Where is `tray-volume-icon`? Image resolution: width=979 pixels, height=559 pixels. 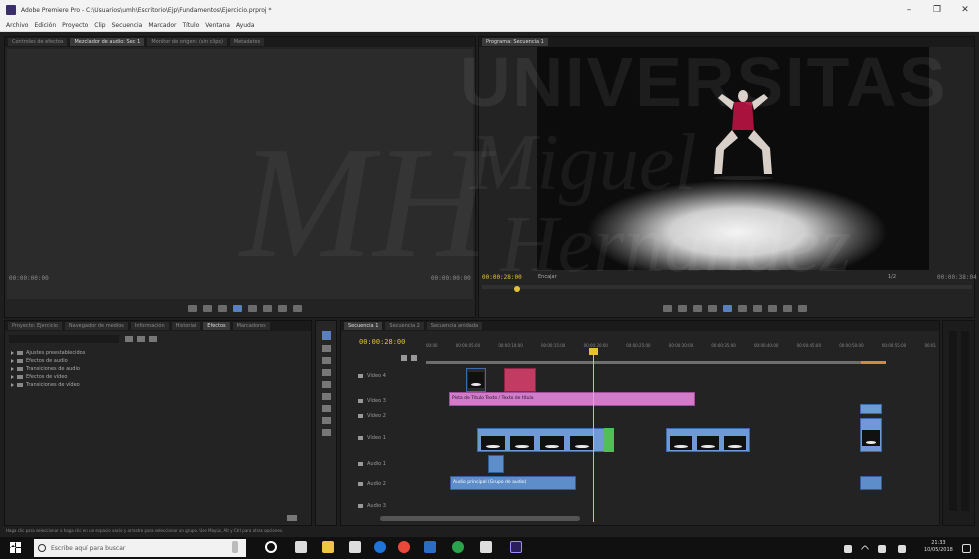
tray-volume-icon is located at coordinates (902, 549).